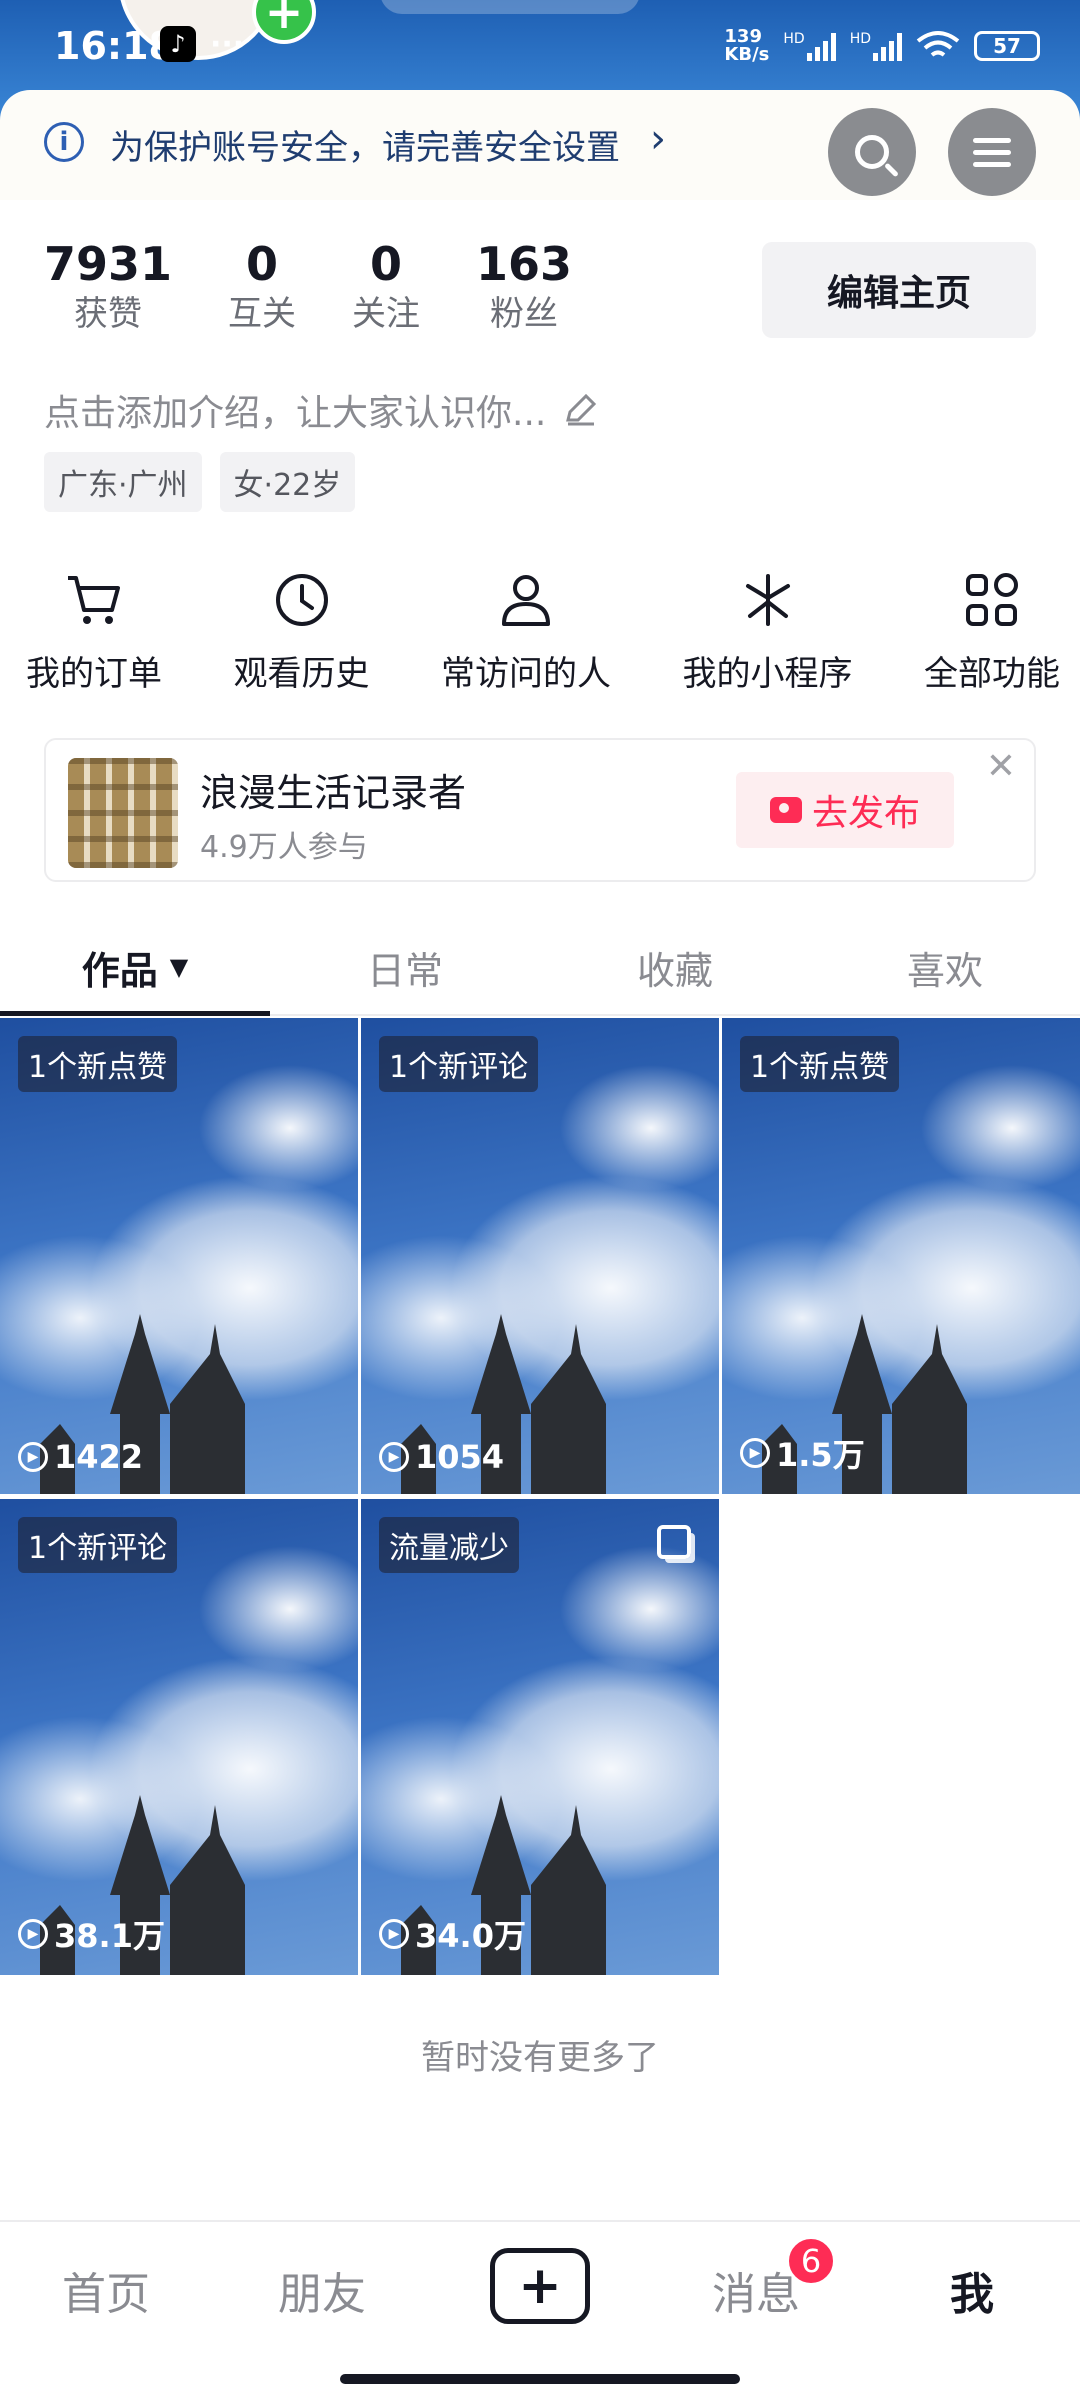  I want to click on security-banner-text: 为保护账号安全，请完善安全设置, so click(365, 144).